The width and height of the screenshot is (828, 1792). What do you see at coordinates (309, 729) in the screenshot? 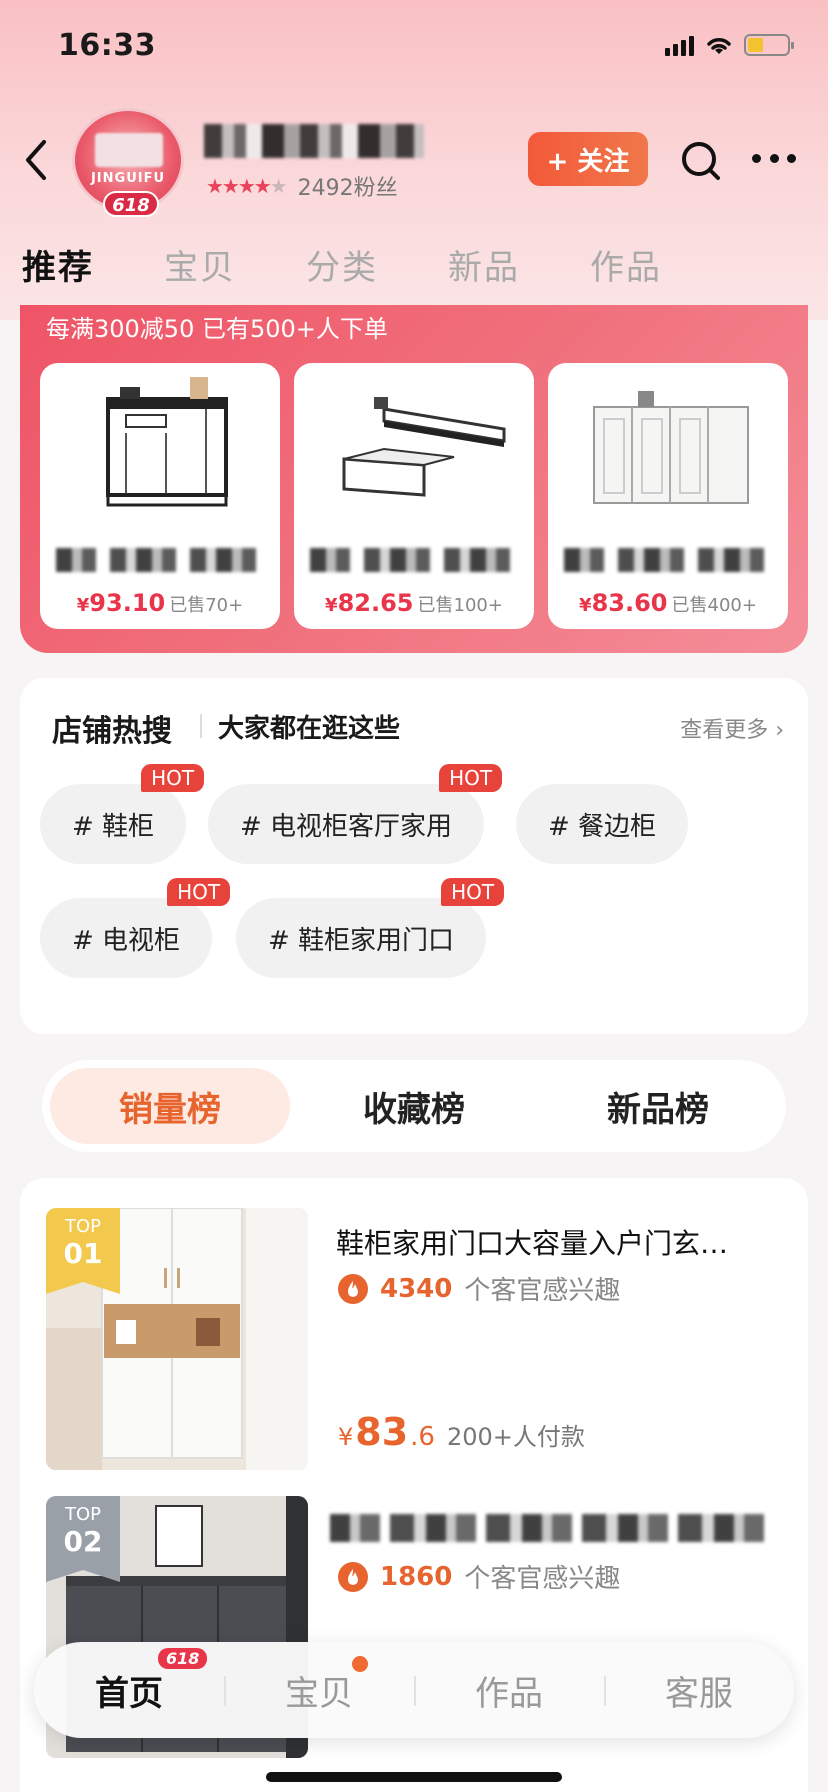
I see `hot-search-subtitle: 大家都在逛这些` at bounding box center [309, 729].